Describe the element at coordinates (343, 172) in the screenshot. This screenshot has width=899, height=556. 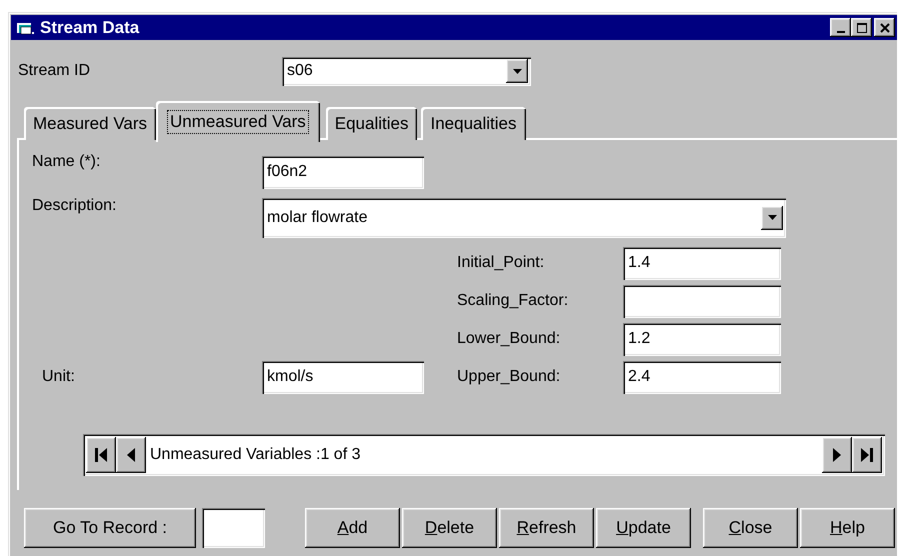
I see `name-field: f06n2` at that location.